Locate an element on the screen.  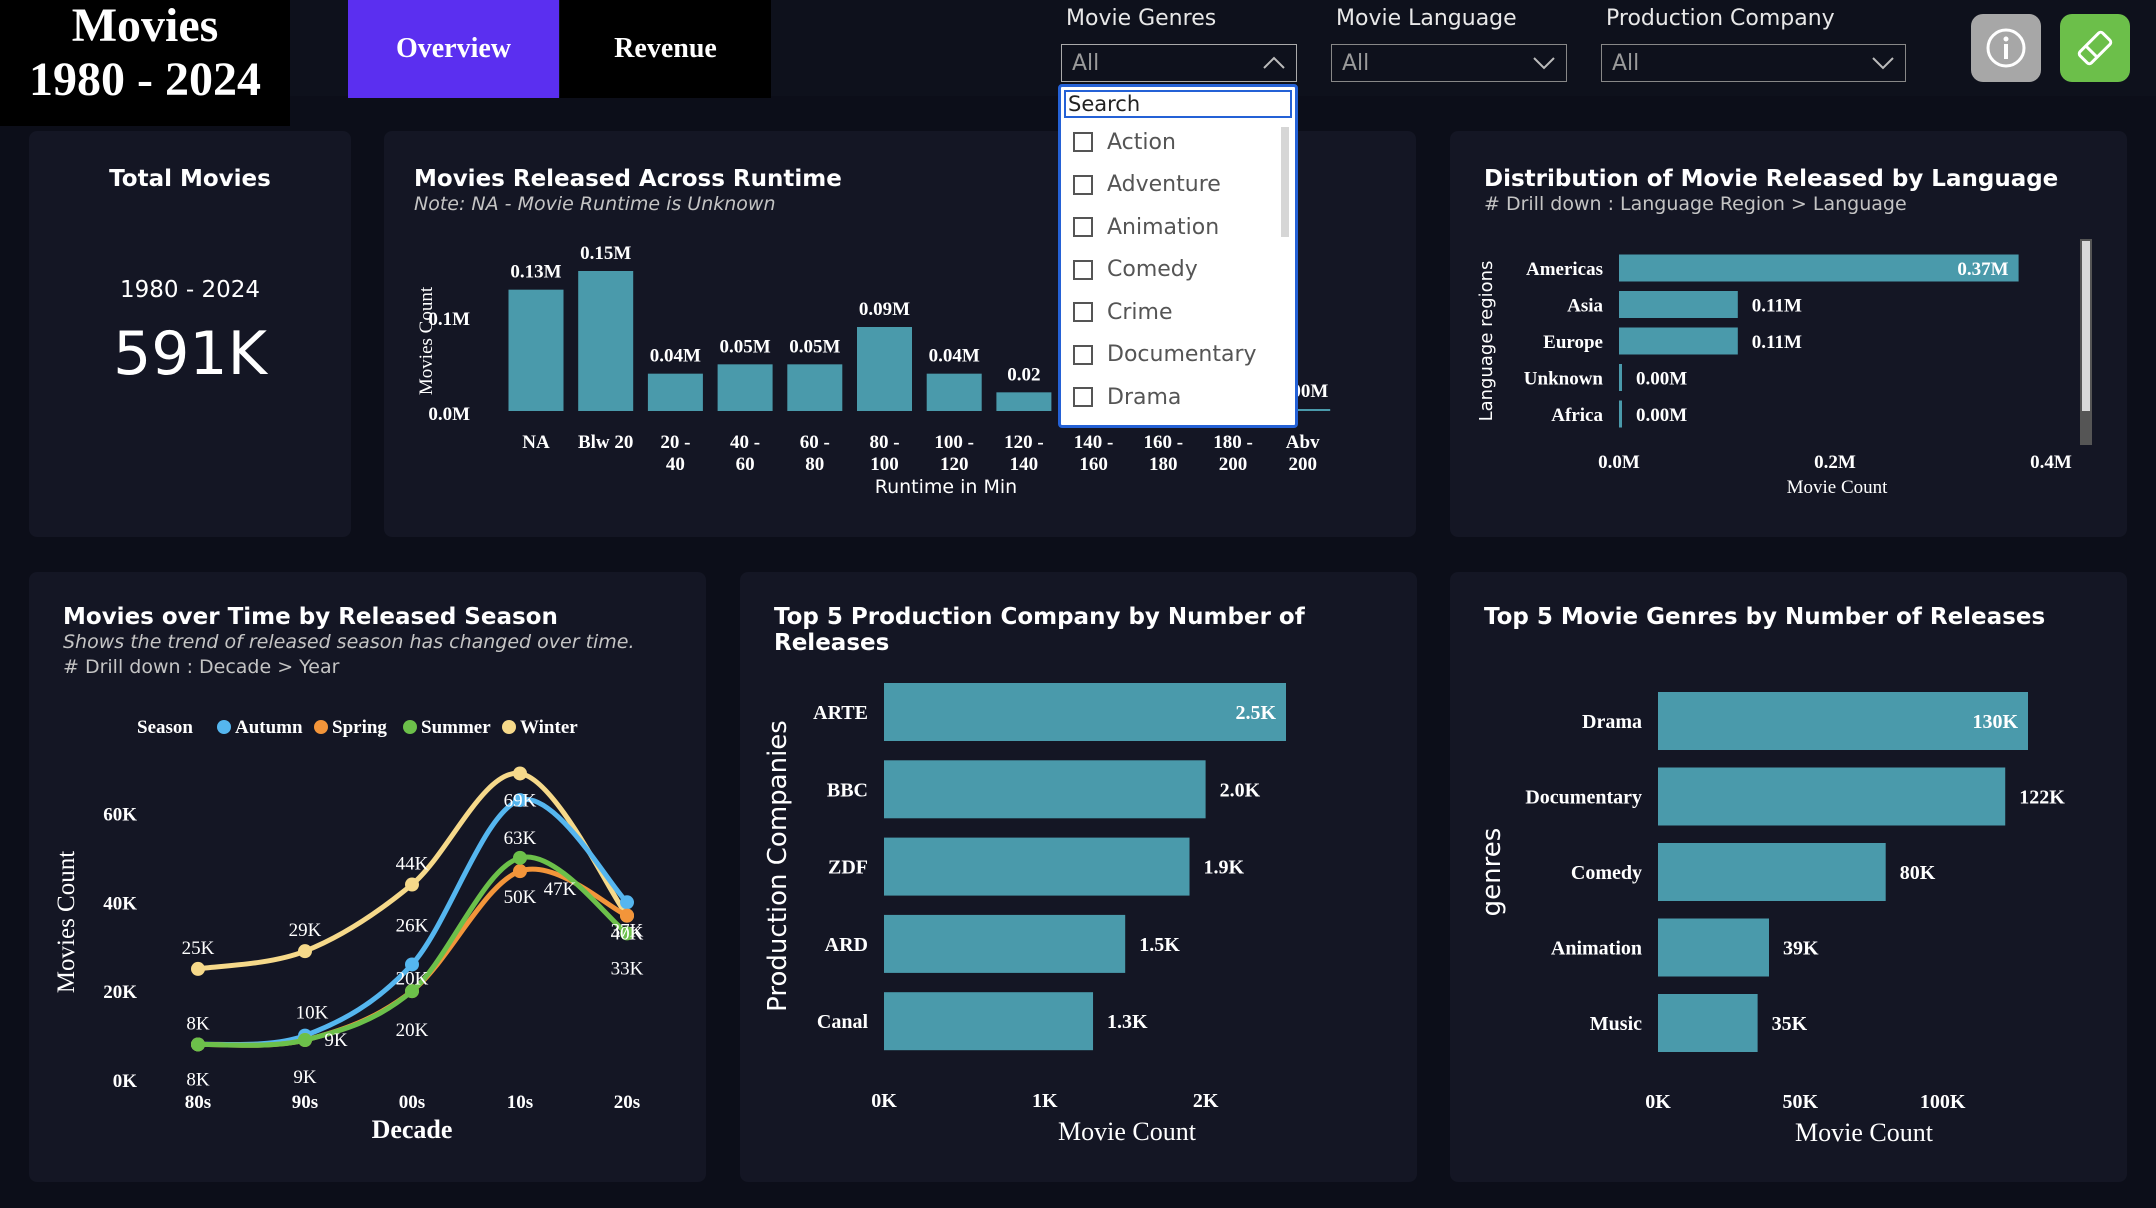
info-button is located at coordinates (2006, 48).